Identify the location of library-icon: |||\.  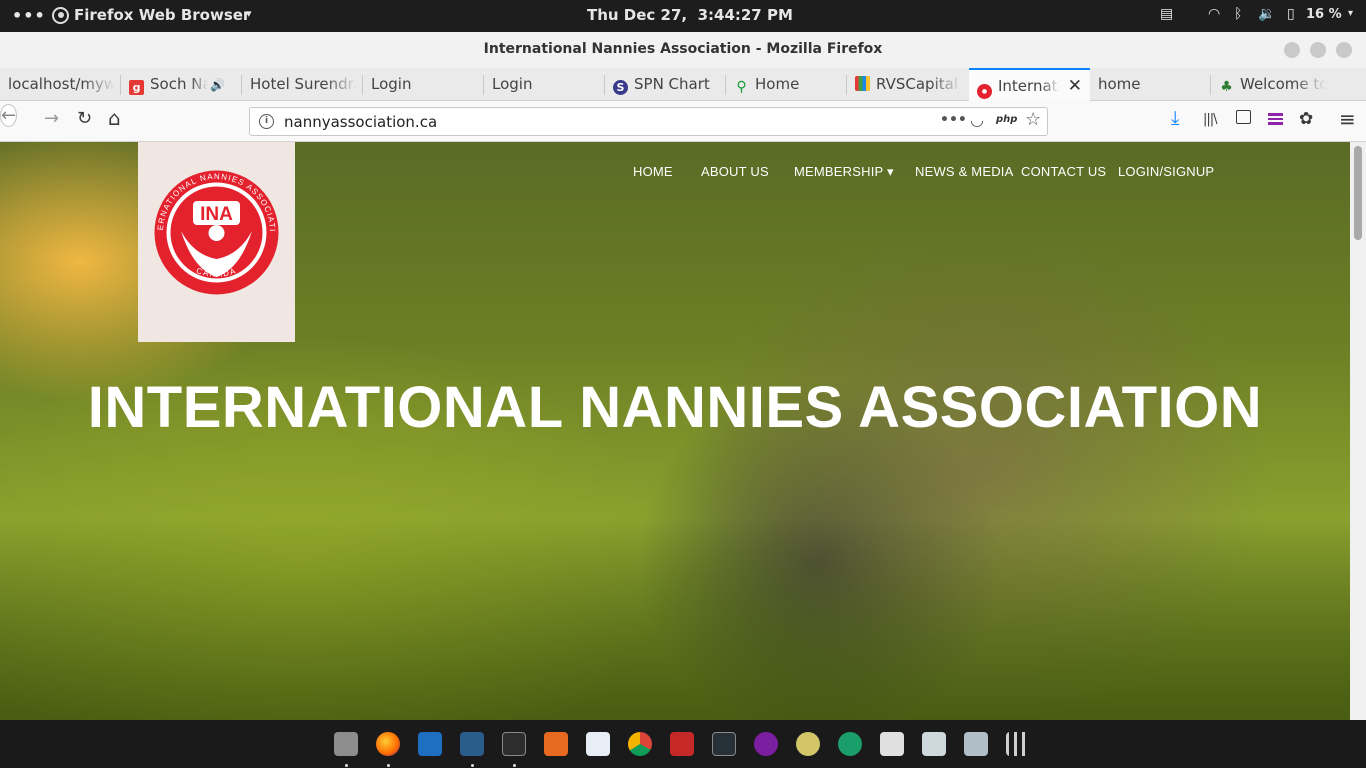
(1210, 119).